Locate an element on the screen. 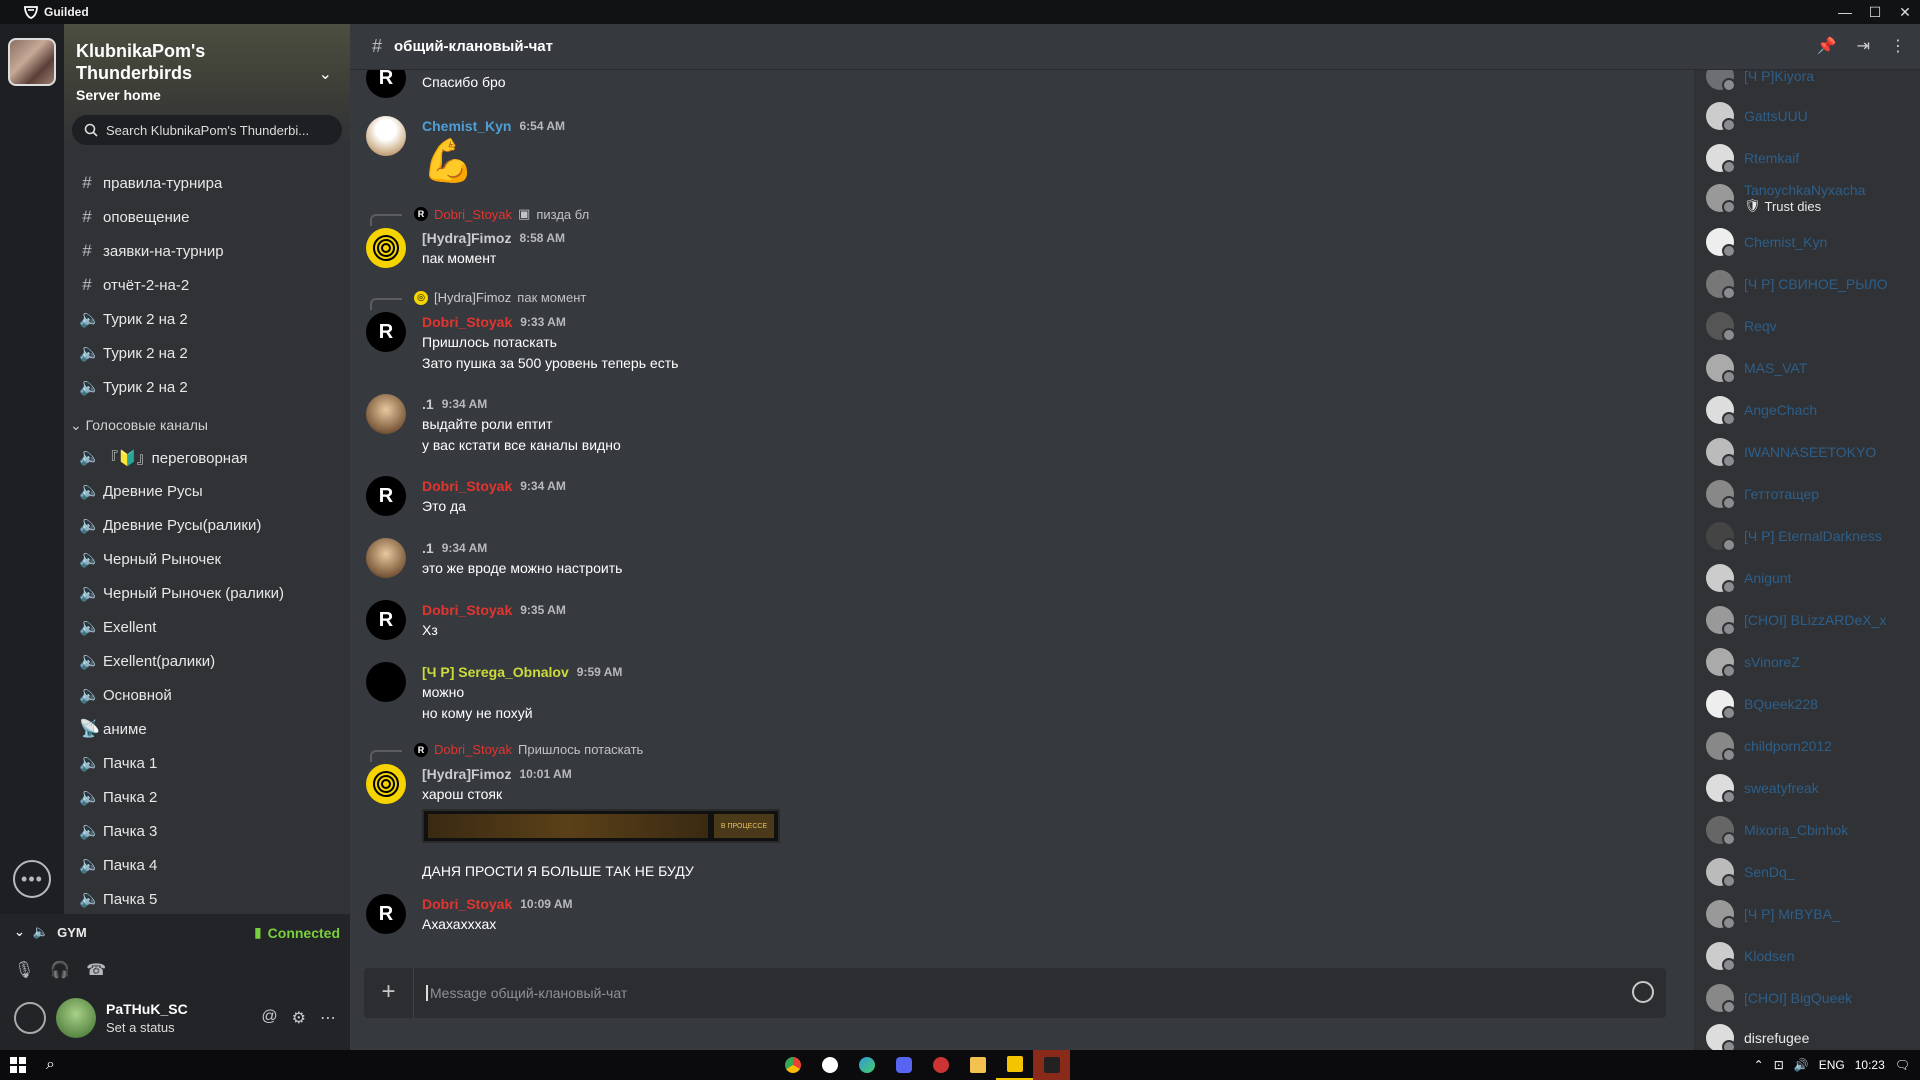  disconnect-icon: ☎ is located at coordinates (96, 970).